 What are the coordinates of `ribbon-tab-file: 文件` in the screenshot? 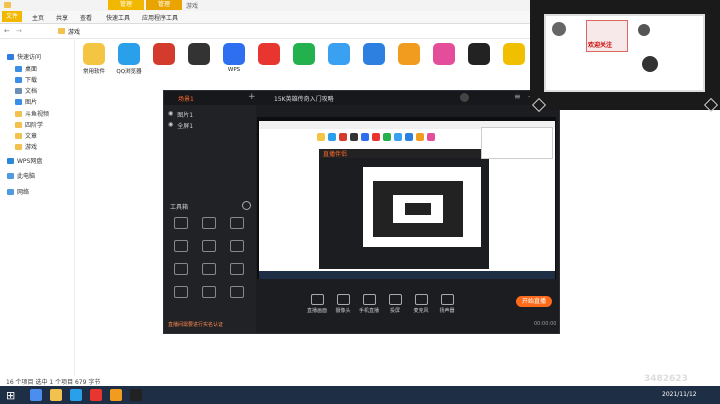 It's located at (12, 16).